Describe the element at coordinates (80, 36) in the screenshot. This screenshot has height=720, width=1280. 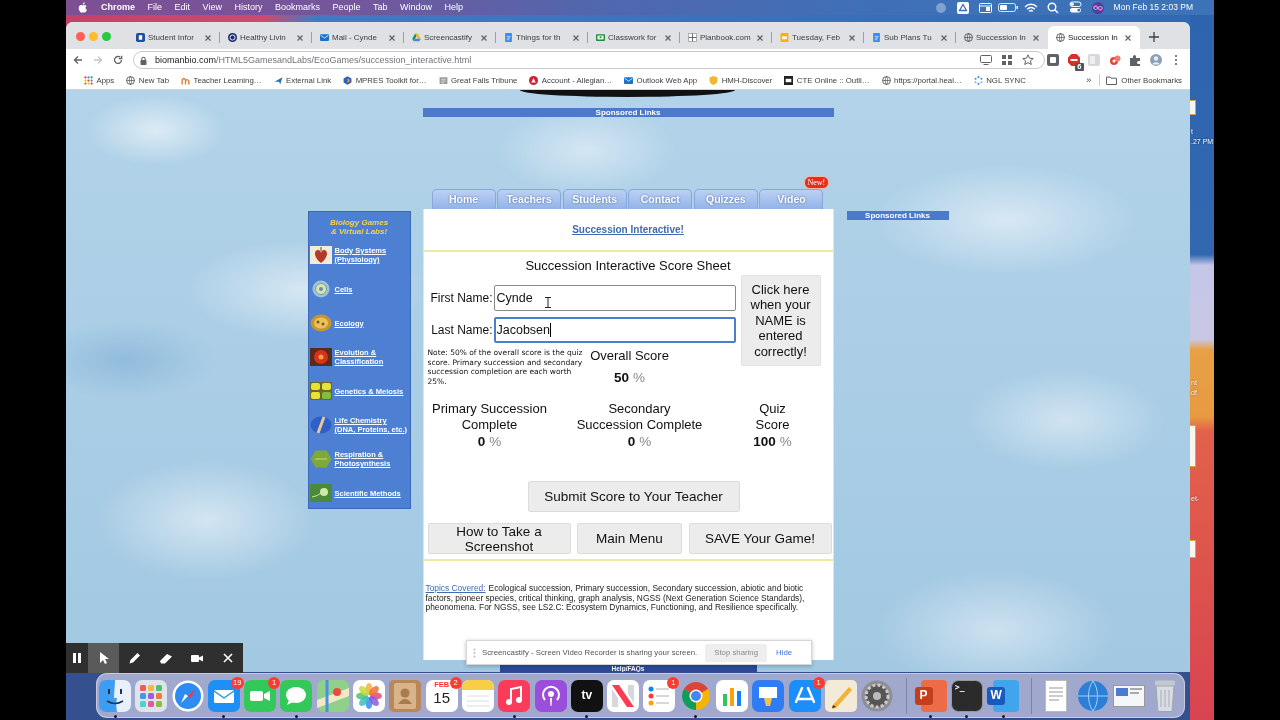
I see `close-window-icon` at that location.